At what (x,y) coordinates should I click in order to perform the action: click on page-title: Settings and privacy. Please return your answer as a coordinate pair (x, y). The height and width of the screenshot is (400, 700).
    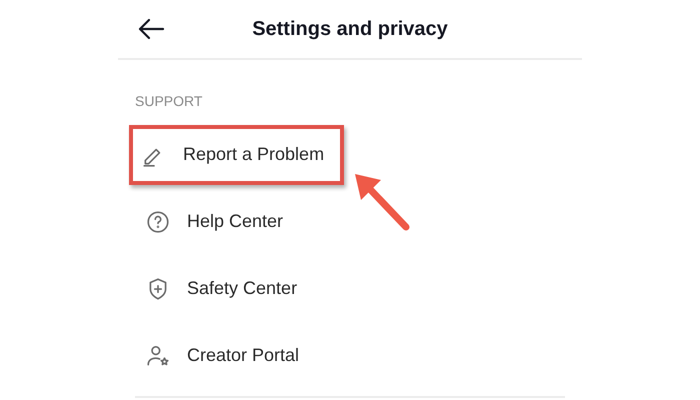
    Looking at the image, I should click on (350, 29).